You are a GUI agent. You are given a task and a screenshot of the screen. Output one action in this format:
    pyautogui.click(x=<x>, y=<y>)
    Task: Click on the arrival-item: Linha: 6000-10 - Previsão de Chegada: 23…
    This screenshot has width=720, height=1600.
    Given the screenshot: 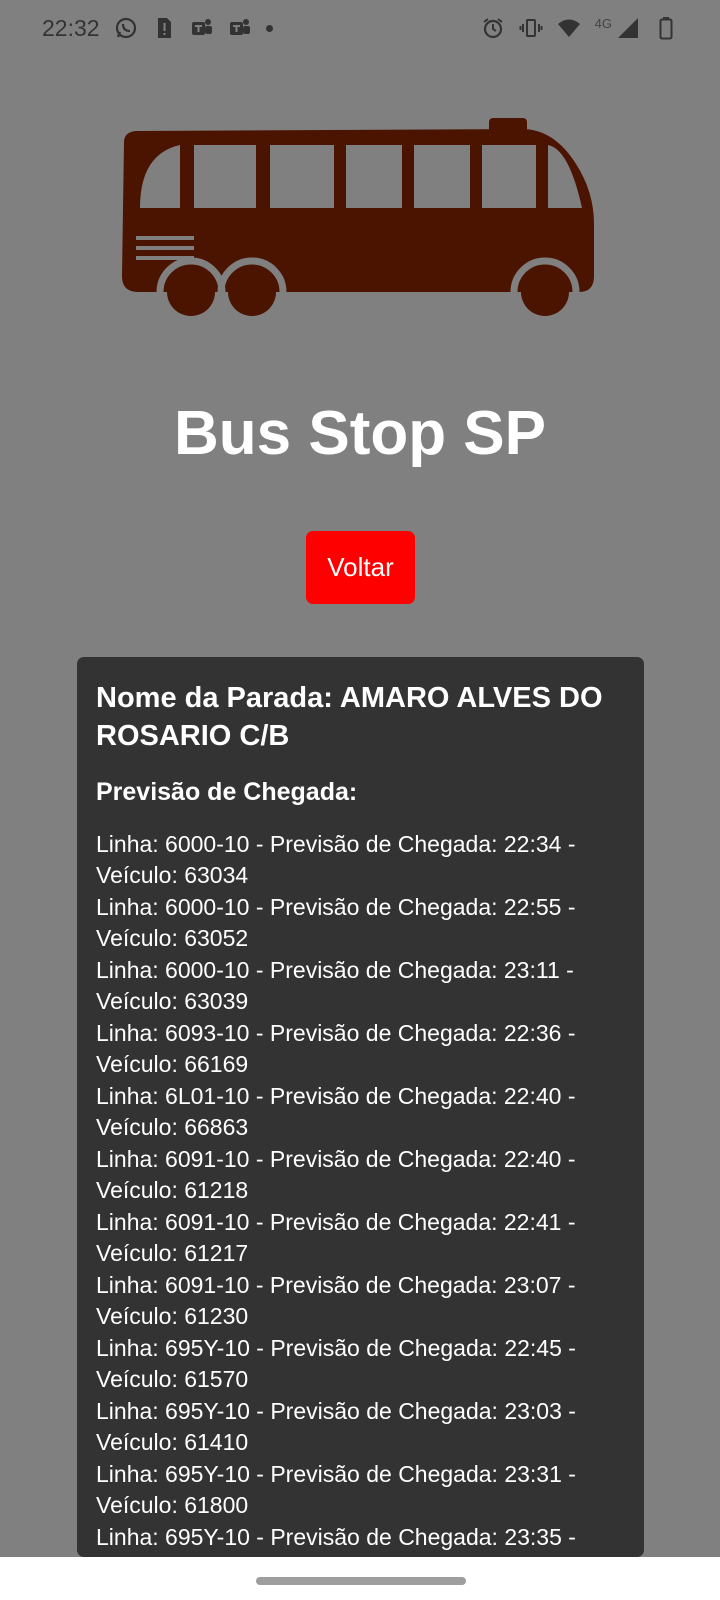 What is the action you would take?
    pyautogui.click(x=335, y=985)
    